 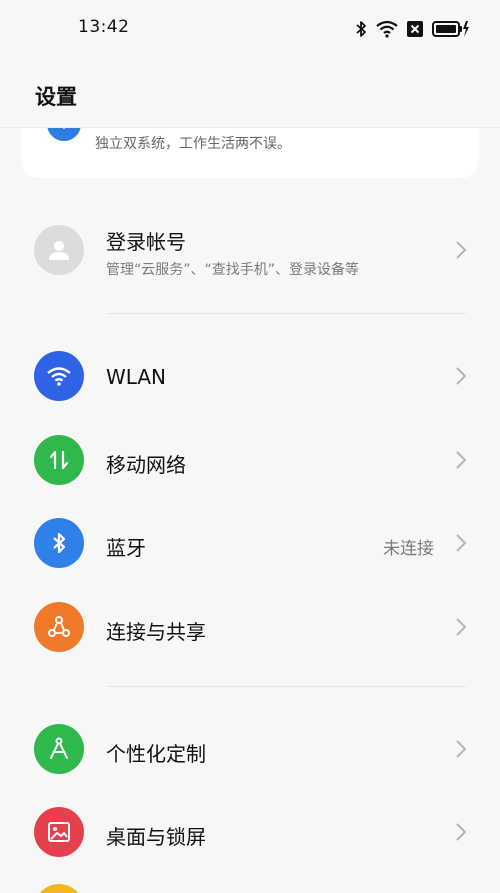 I want to click on status-bar: 13:42, so click(x=250, y=29).